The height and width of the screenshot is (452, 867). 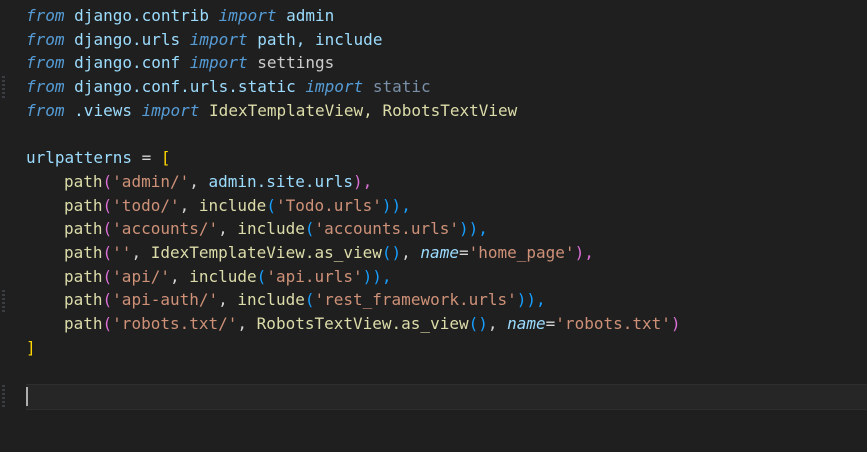 What do you see at coordinates (127, 63) in the screenshot?
I see `module-name: django.conf` at bounding box center [127, 63].